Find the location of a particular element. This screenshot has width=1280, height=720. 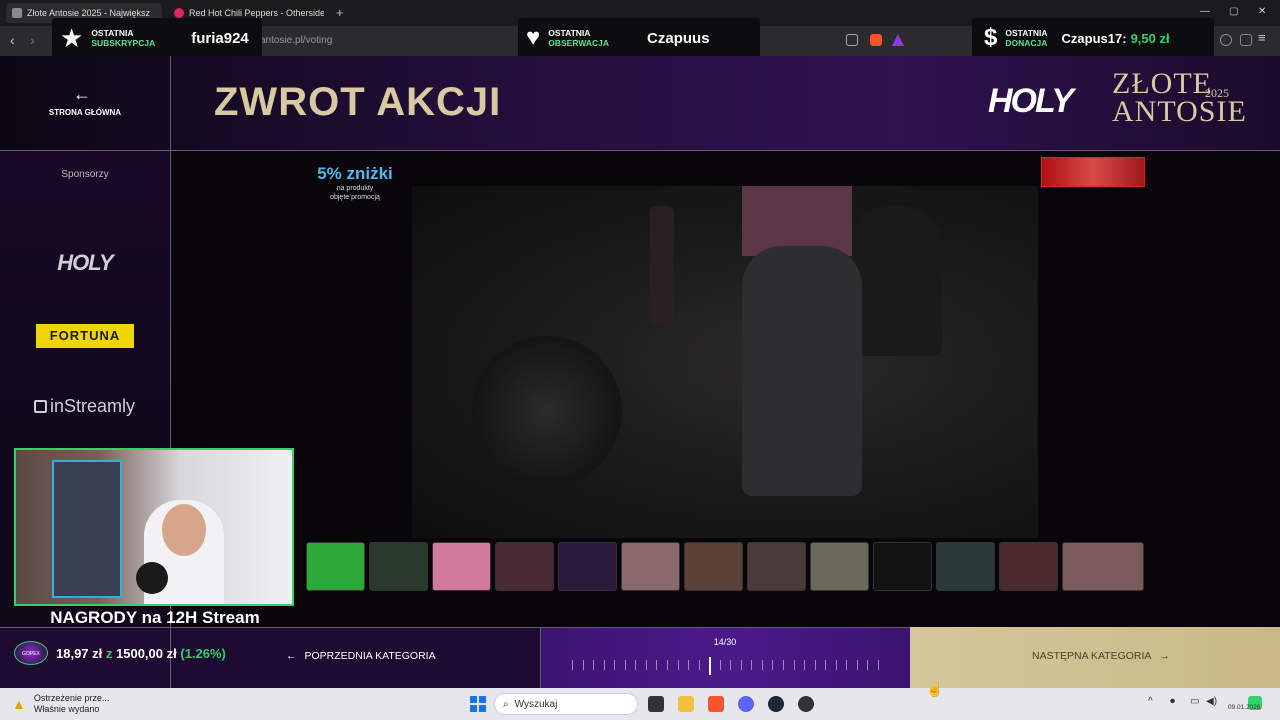

start-menu-icon is located at coordinates (478, 704).